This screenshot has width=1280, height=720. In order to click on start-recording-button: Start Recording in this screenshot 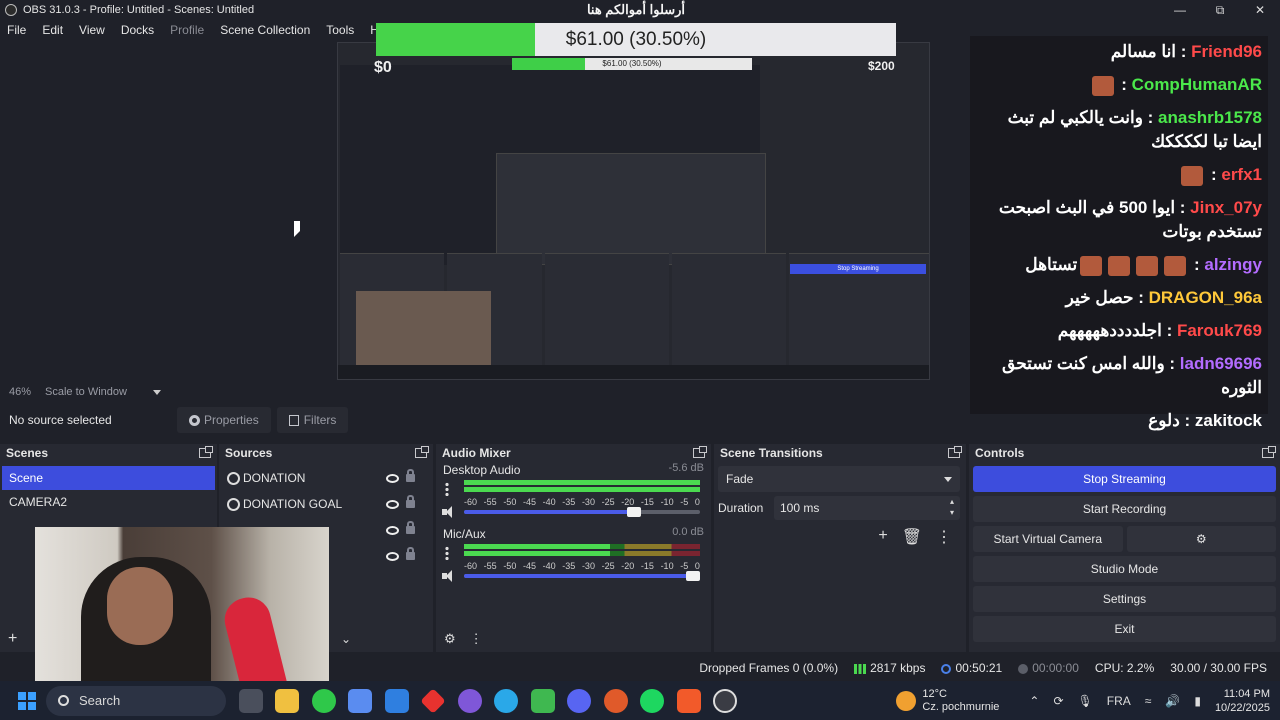, I will do `click(1124, 509)`.